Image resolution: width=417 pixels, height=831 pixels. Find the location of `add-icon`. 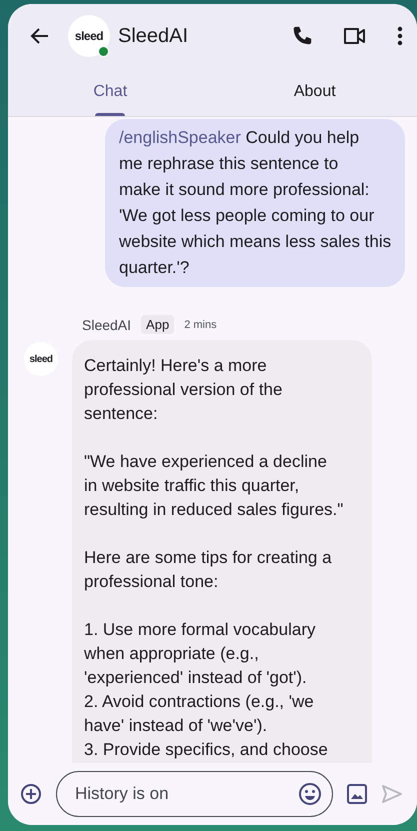

add-icon is located at coordinates (31, 794).